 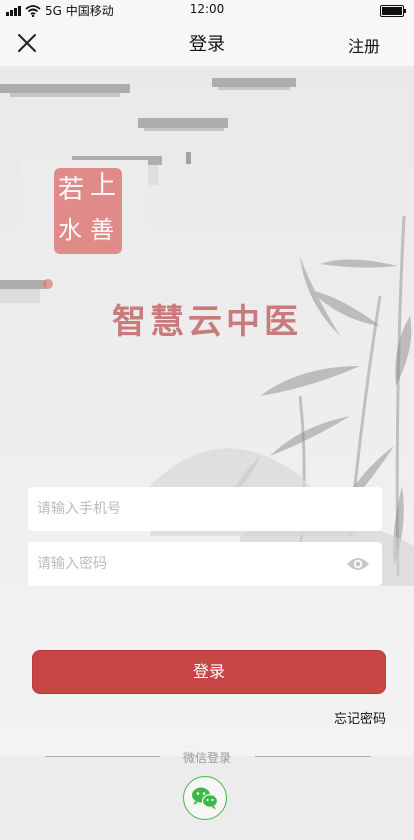 I want to click on status-bar: 5G 中国移动 12:00, so click(x=207, y=10).